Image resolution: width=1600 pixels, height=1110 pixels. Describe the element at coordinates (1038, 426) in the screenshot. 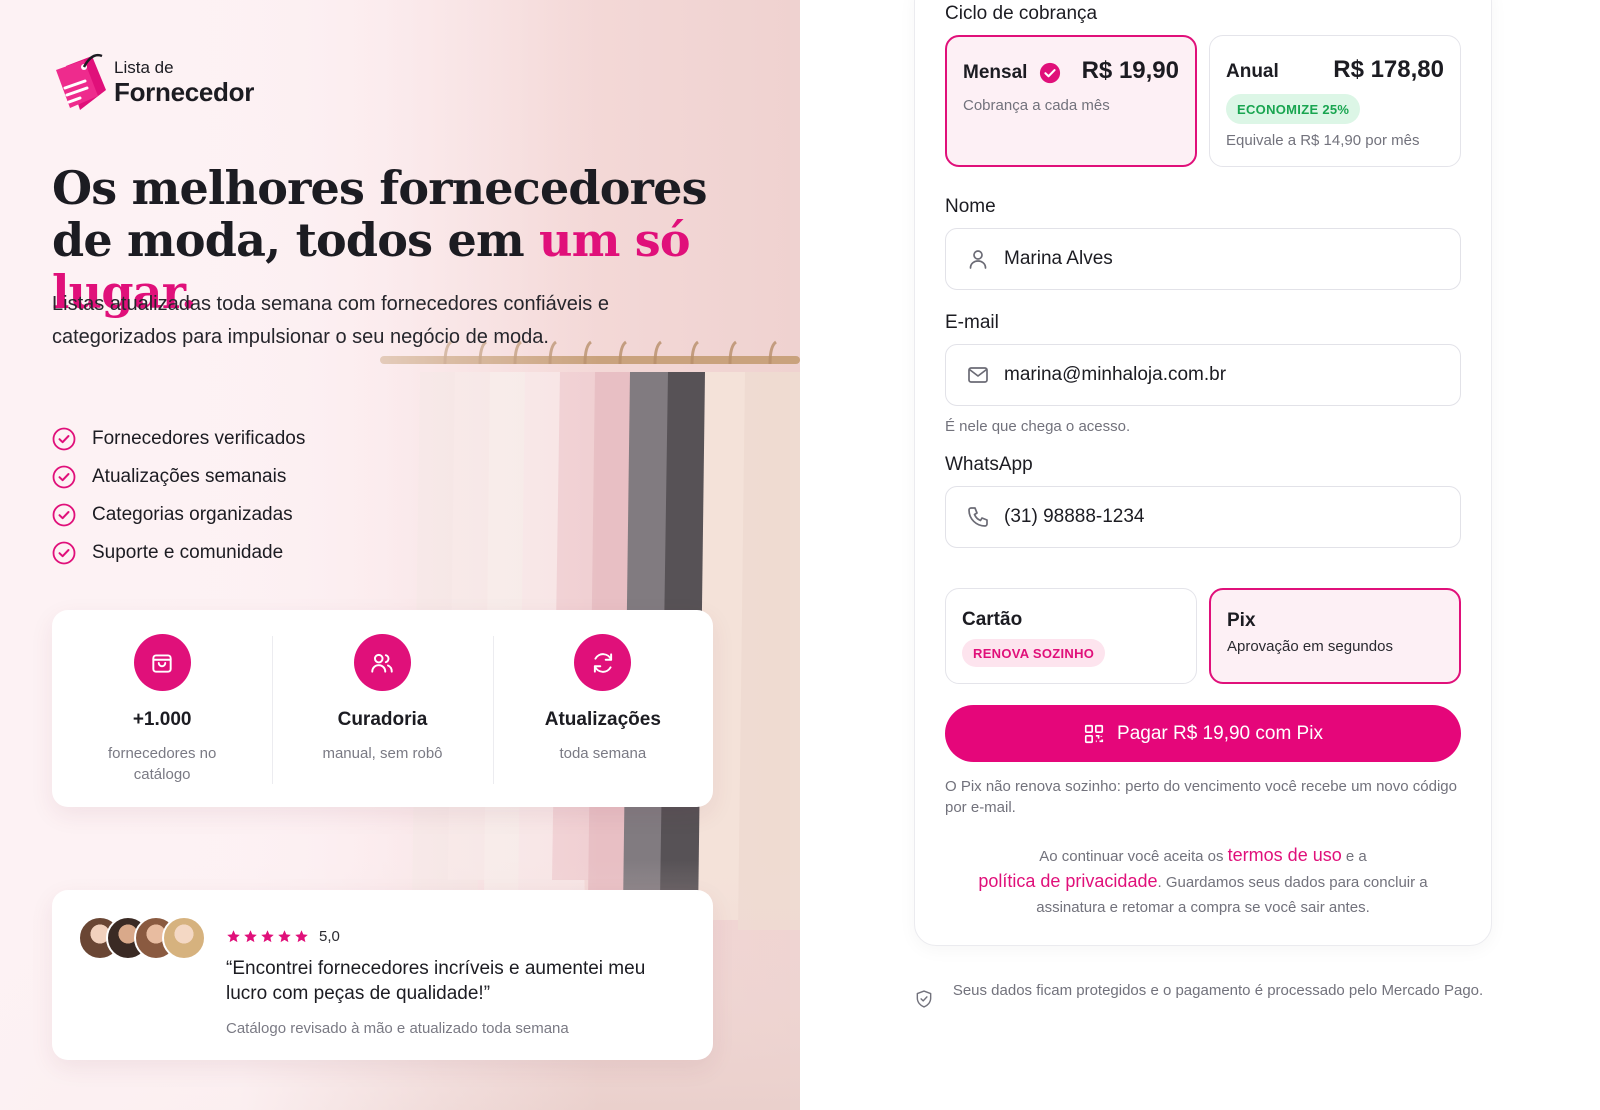

I see `email-hint: É nele que chega o acesso.` at that location.